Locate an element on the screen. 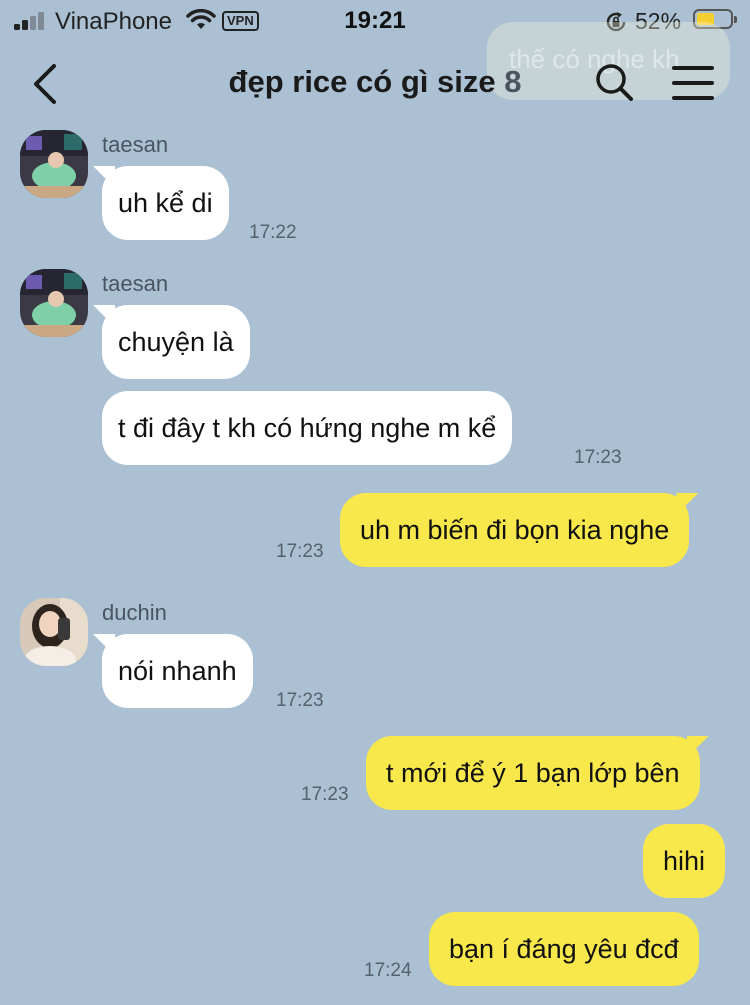 This screenshot has width=750, height=1005. message-text: nói nhanh is located at coordinates (177, 671).